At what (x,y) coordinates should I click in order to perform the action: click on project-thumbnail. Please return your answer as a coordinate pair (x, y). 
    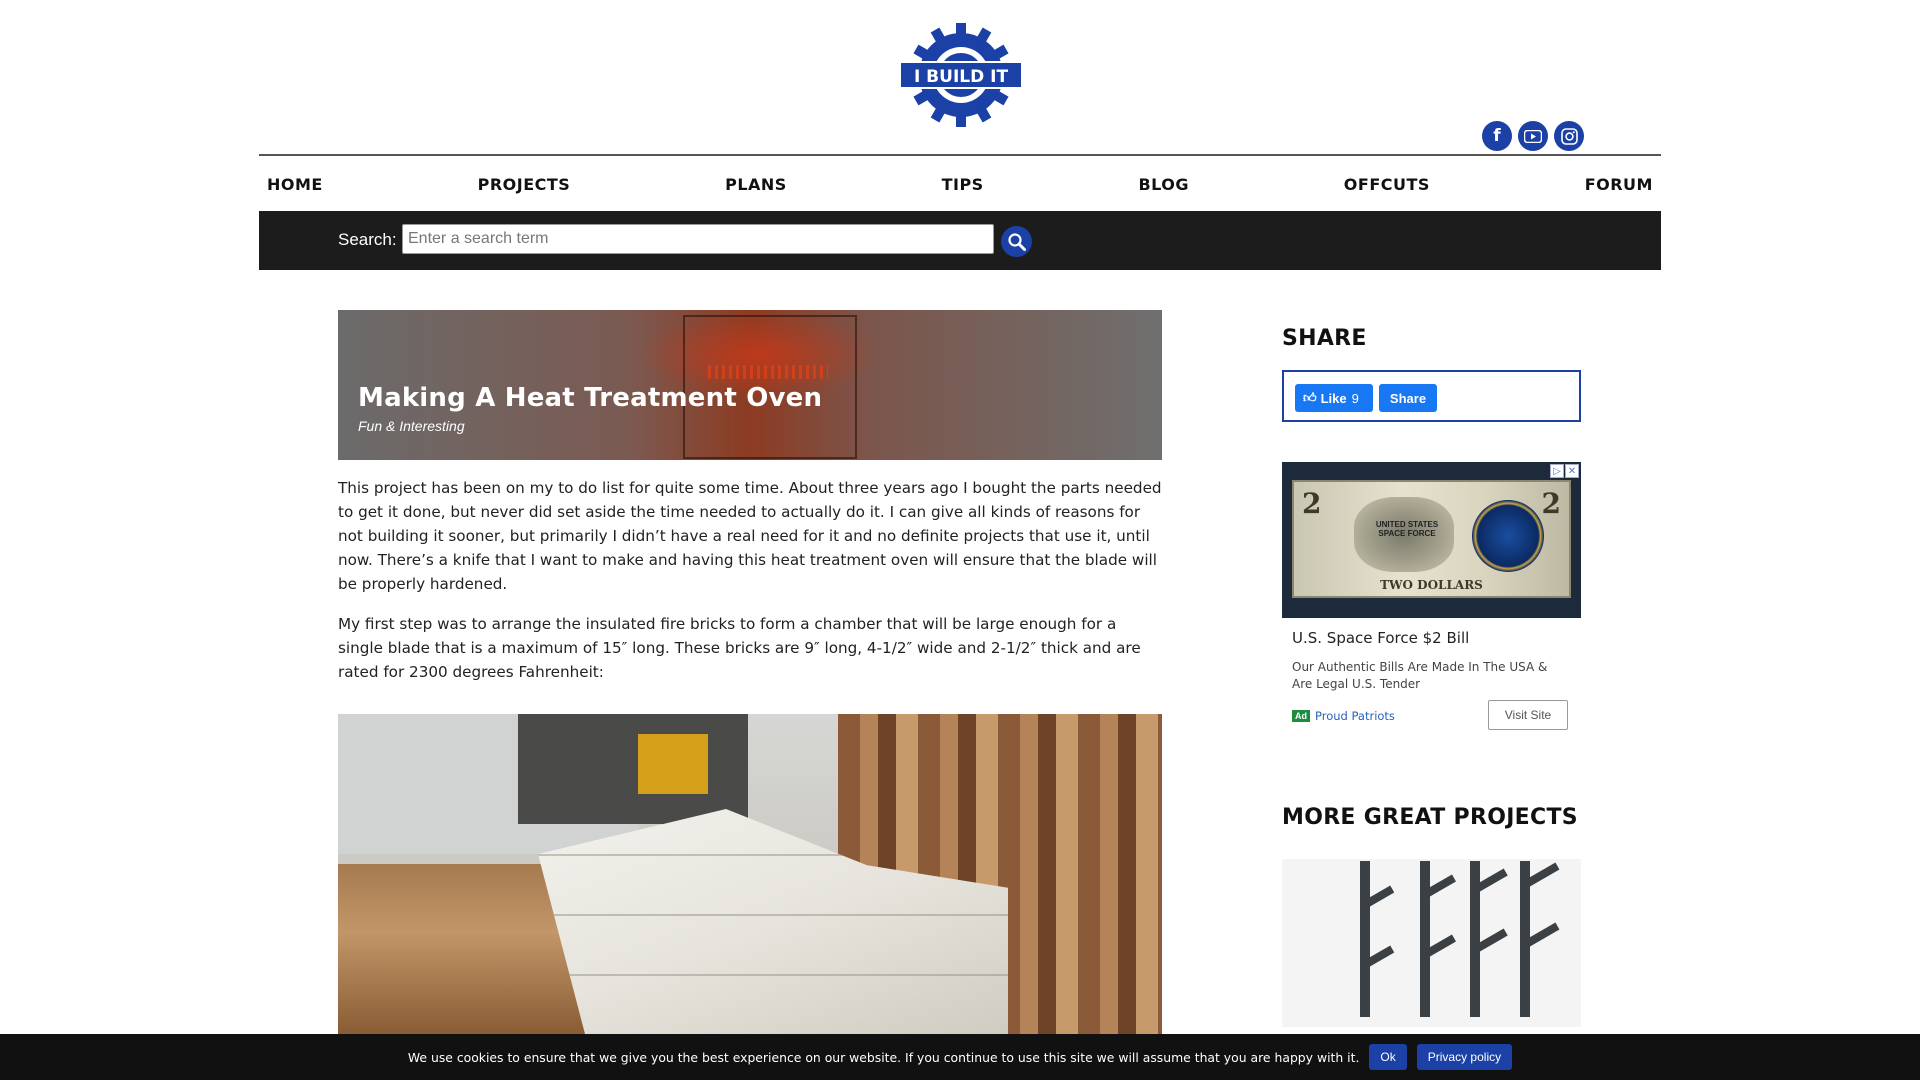
    Looking at the image, I should click on (1431, 943).